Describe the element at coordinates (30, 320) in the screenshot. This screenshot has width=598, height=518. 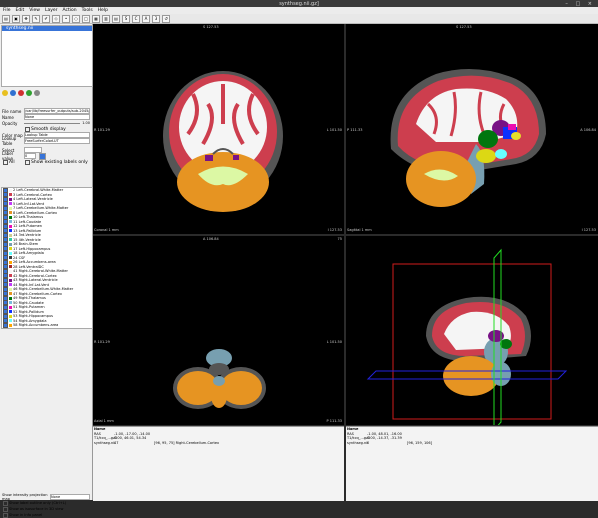
I see `label-text: 54 Right-Amygdala` at that location.